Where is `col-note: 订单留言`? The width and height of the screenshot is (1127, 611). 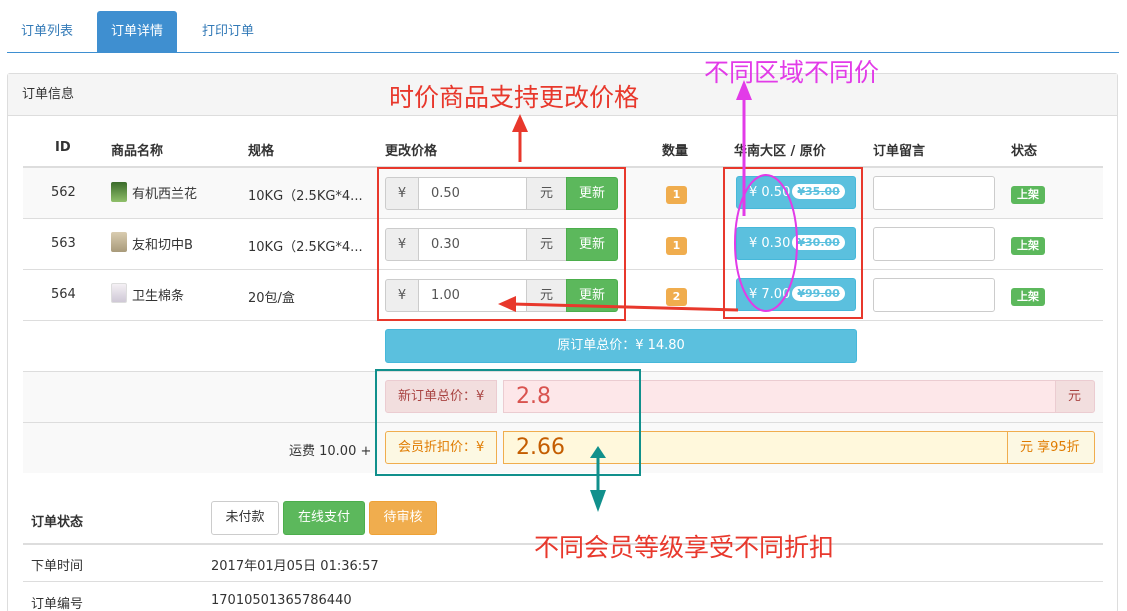 col-note: 订单留言 is located at coordinates (899, 151).